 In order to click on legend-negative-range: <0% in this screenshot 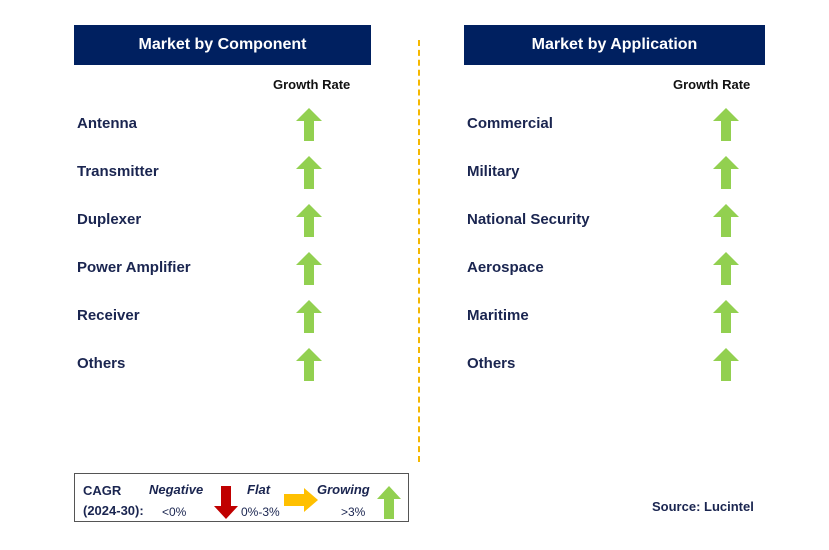, I will do `click(174, 512)`.